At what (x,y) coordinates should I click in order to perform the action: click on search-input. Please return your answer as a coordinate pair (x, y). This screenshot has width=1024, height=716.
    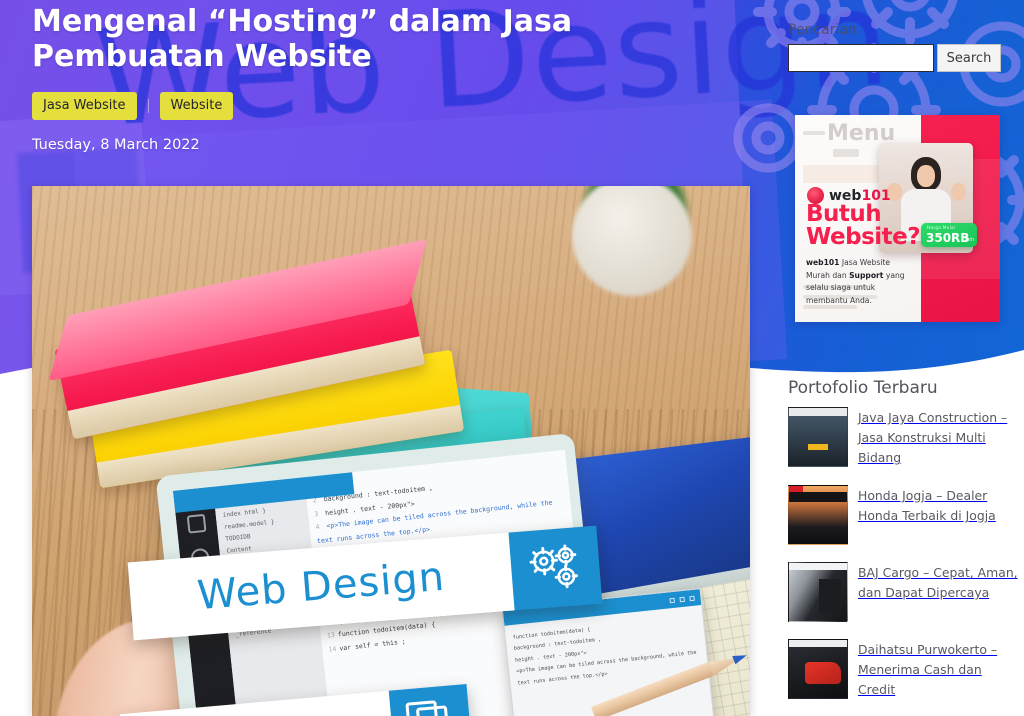
    Looking at the image, I should click on (861, 58).